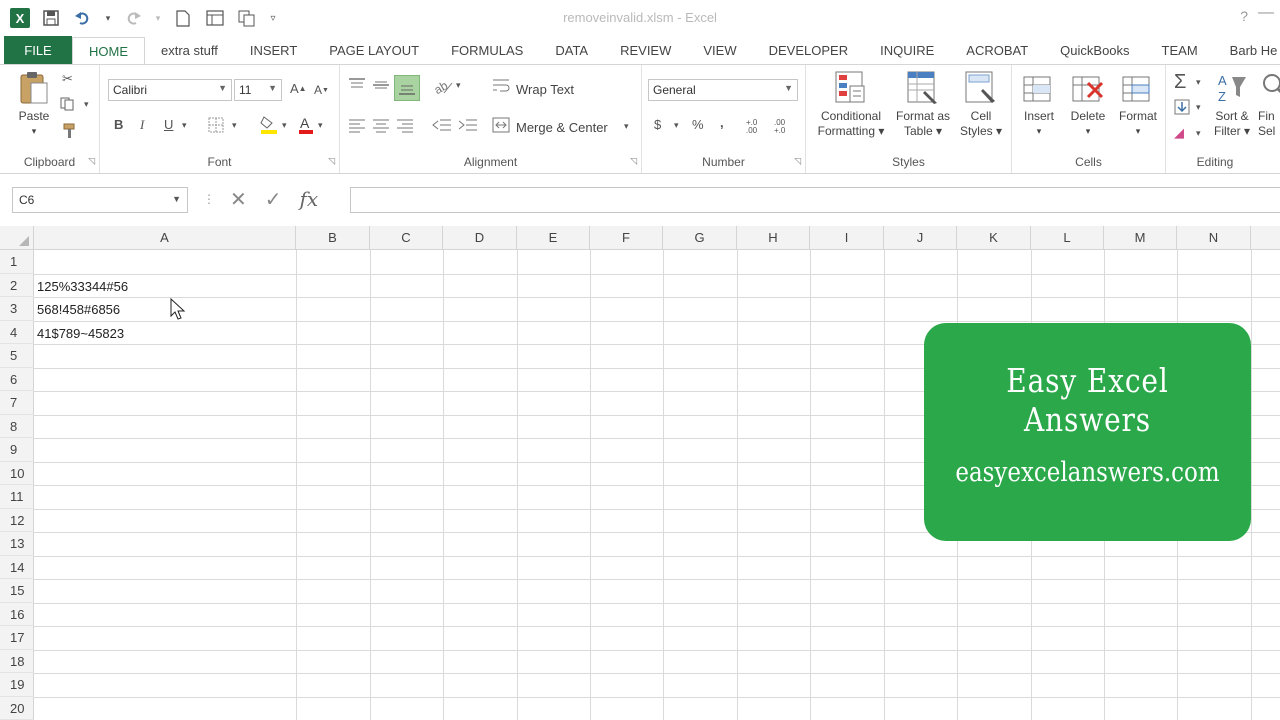 Image resolution: width=1280 pixels, height=720 pixels. What do you see at coordinates (108, 51) in the screenshot?
I see `tab-home: HOME` at bounding box center [108, 51].